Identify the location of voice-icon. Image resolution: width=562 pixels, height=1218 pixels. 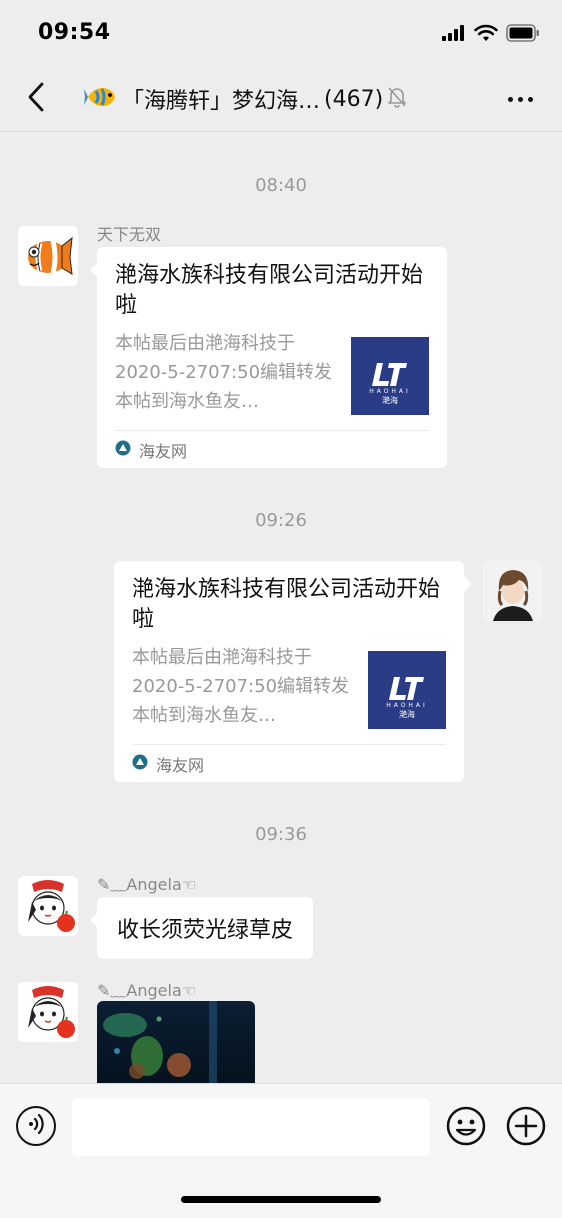
(36, 1126).